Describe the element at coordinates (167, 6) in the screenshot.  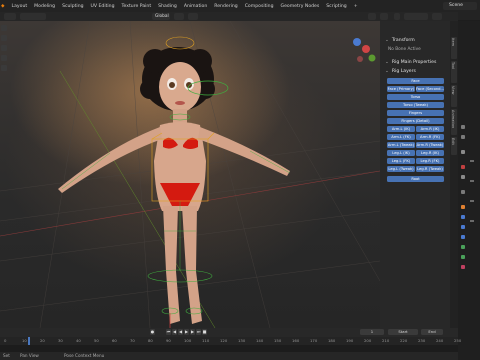
I see `tab-shading: Shading` at that location.